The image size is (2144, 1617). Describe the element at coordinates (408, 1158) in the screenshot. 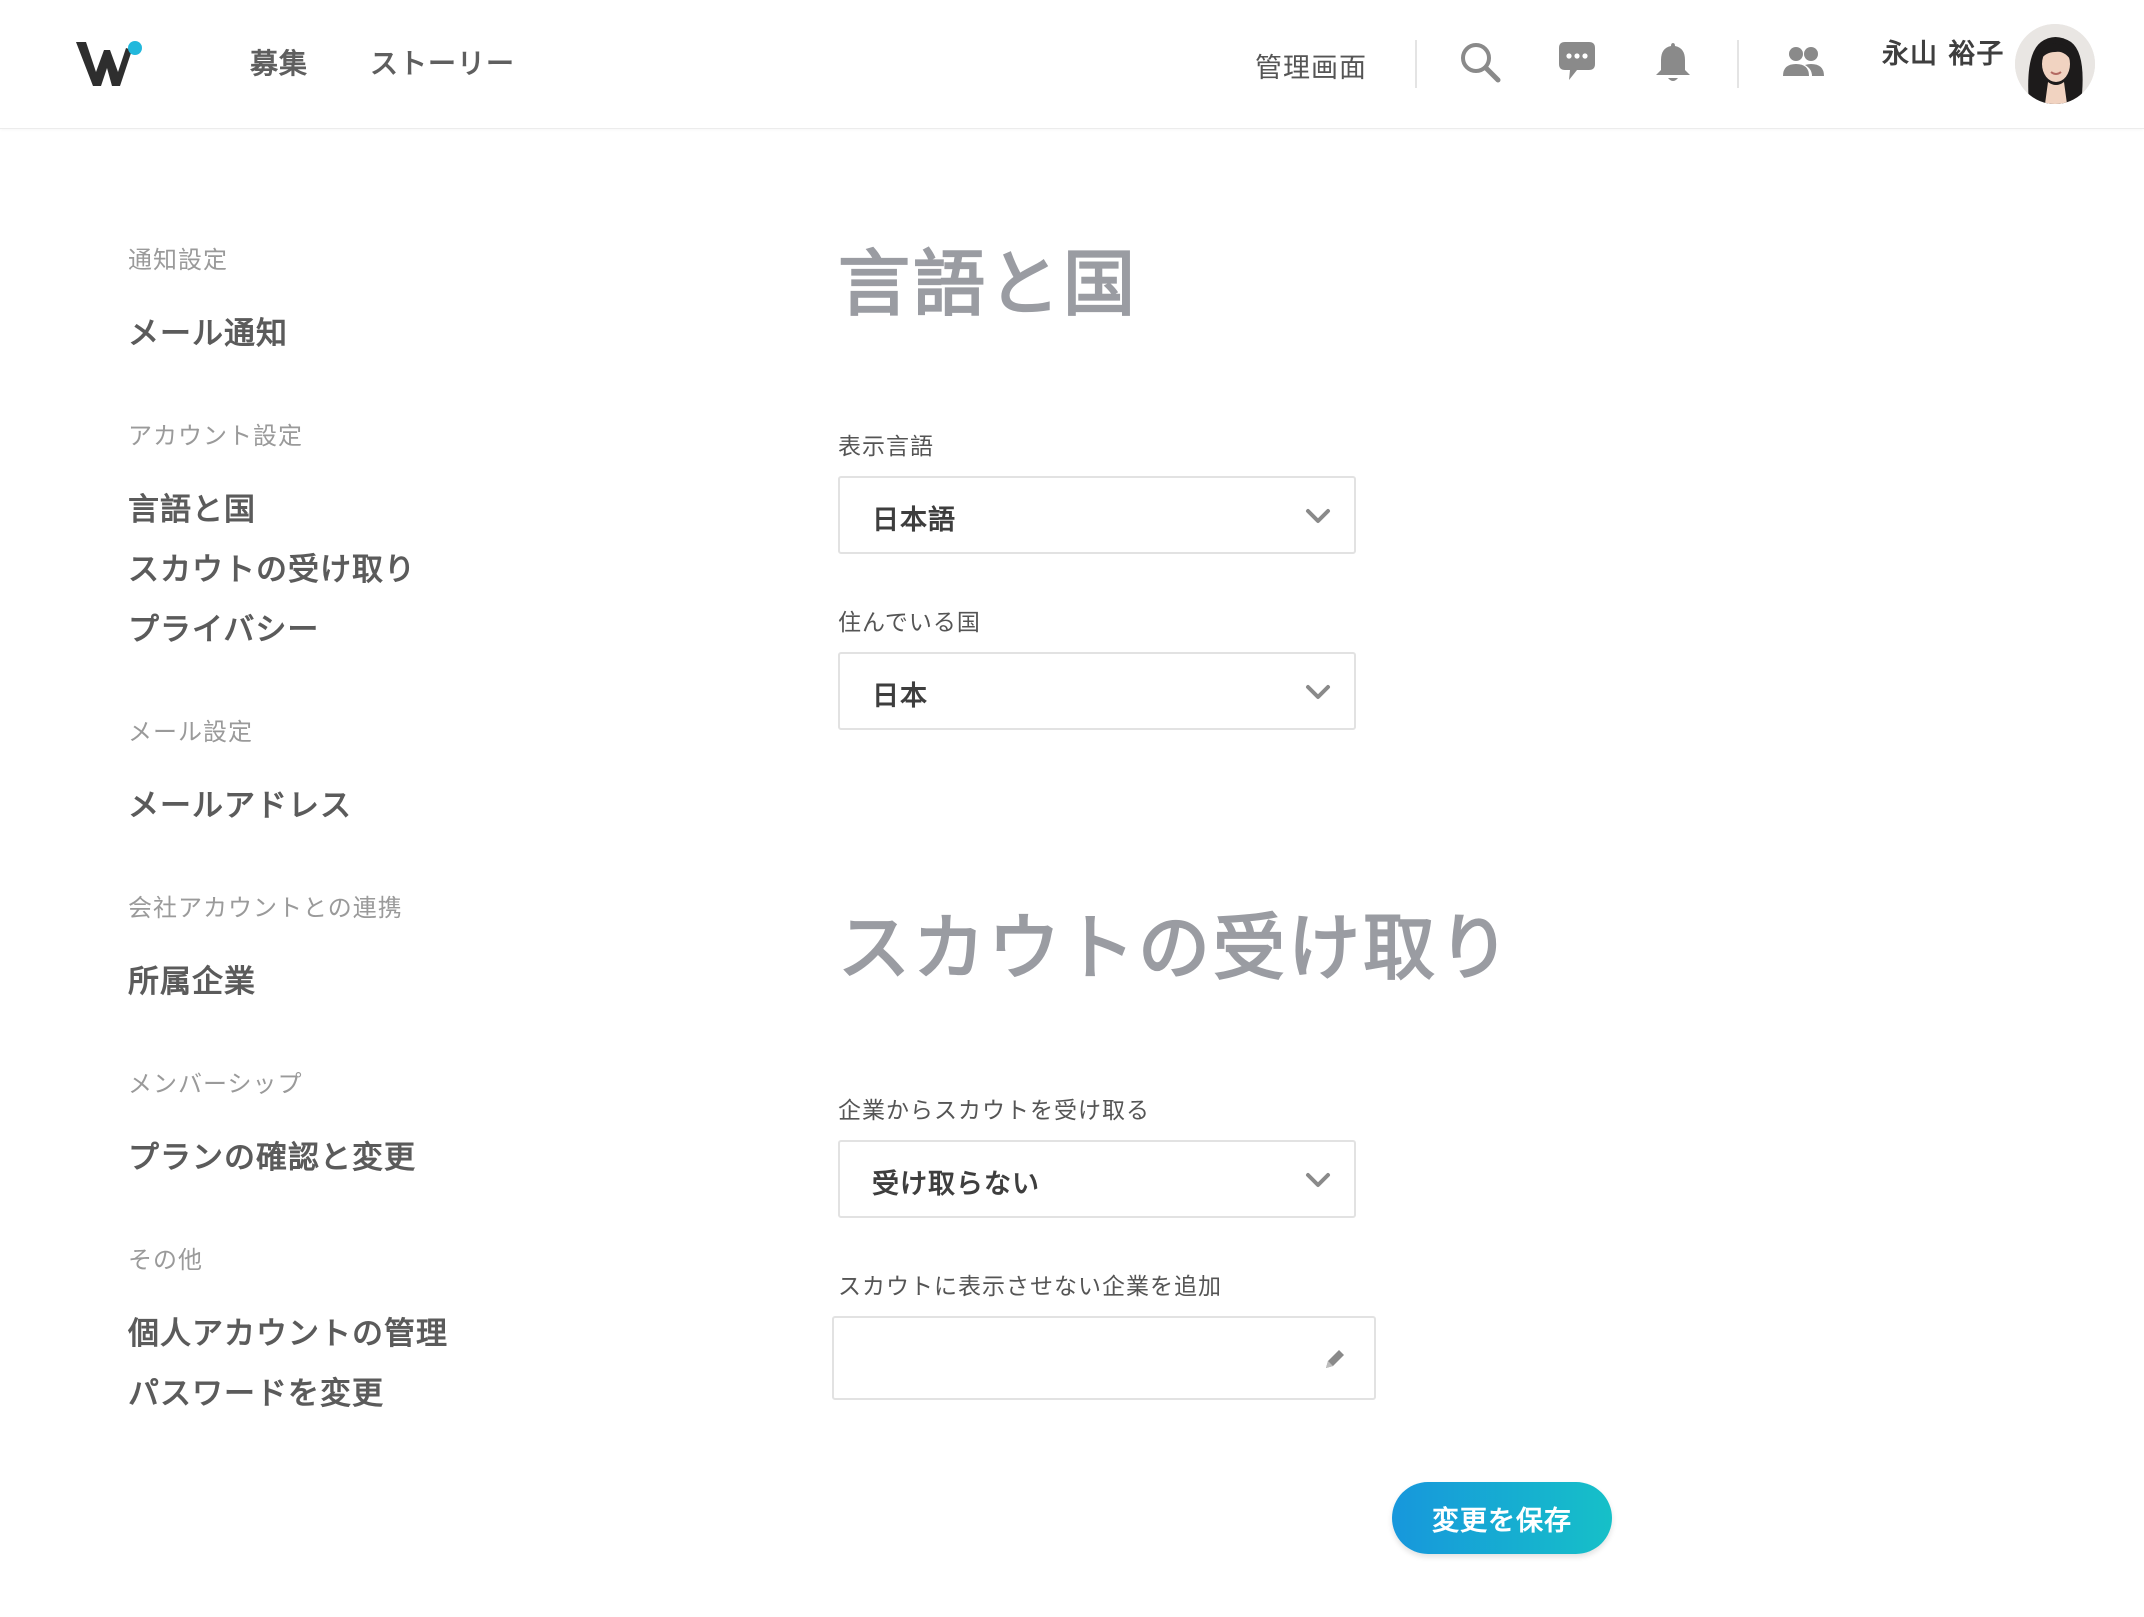

I see `sidebar-item-plan: プランの確認と変更` at that location.